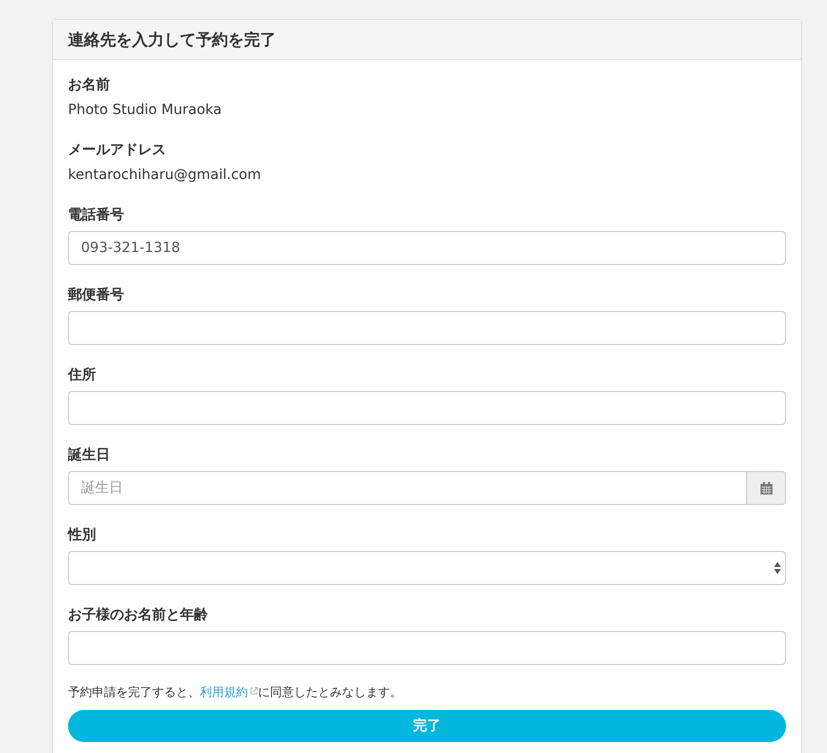 The image size is (827, 753). I want to click on calendar-icon, so click(766, 488).